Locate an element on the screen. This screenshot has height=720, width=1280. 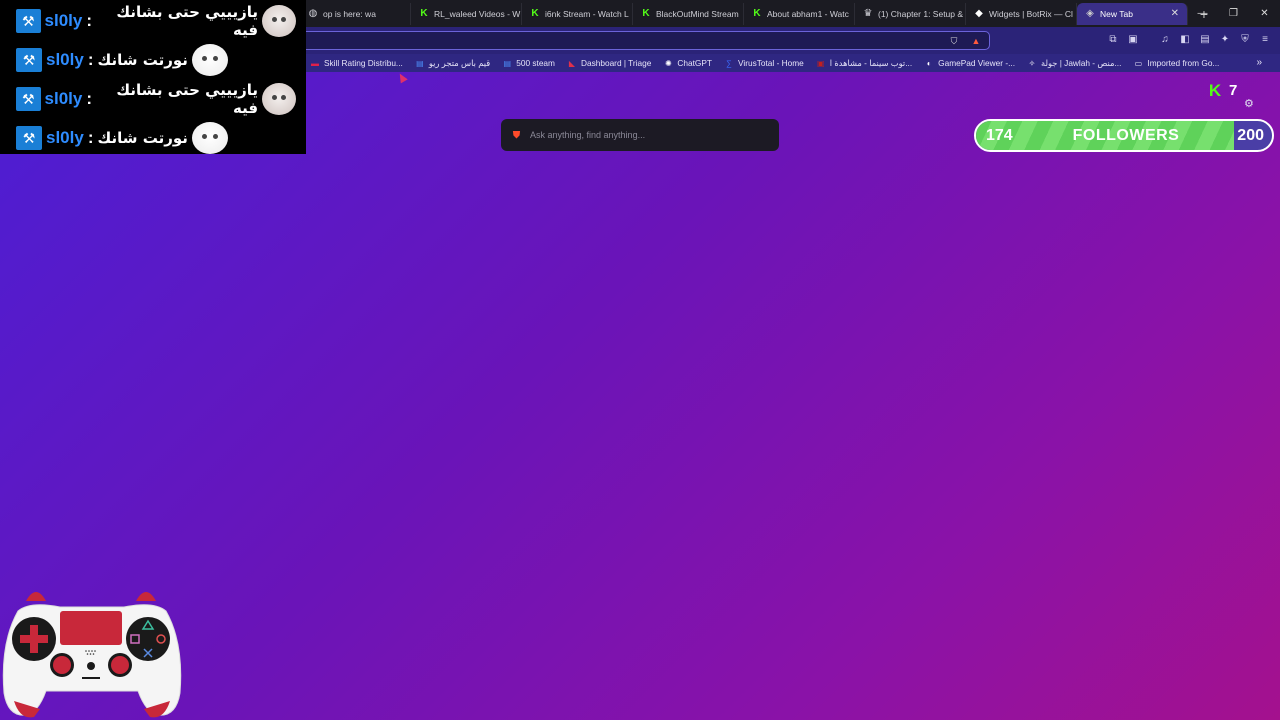
gamepad-icon: ◐ is located at coordinates (929, 63).